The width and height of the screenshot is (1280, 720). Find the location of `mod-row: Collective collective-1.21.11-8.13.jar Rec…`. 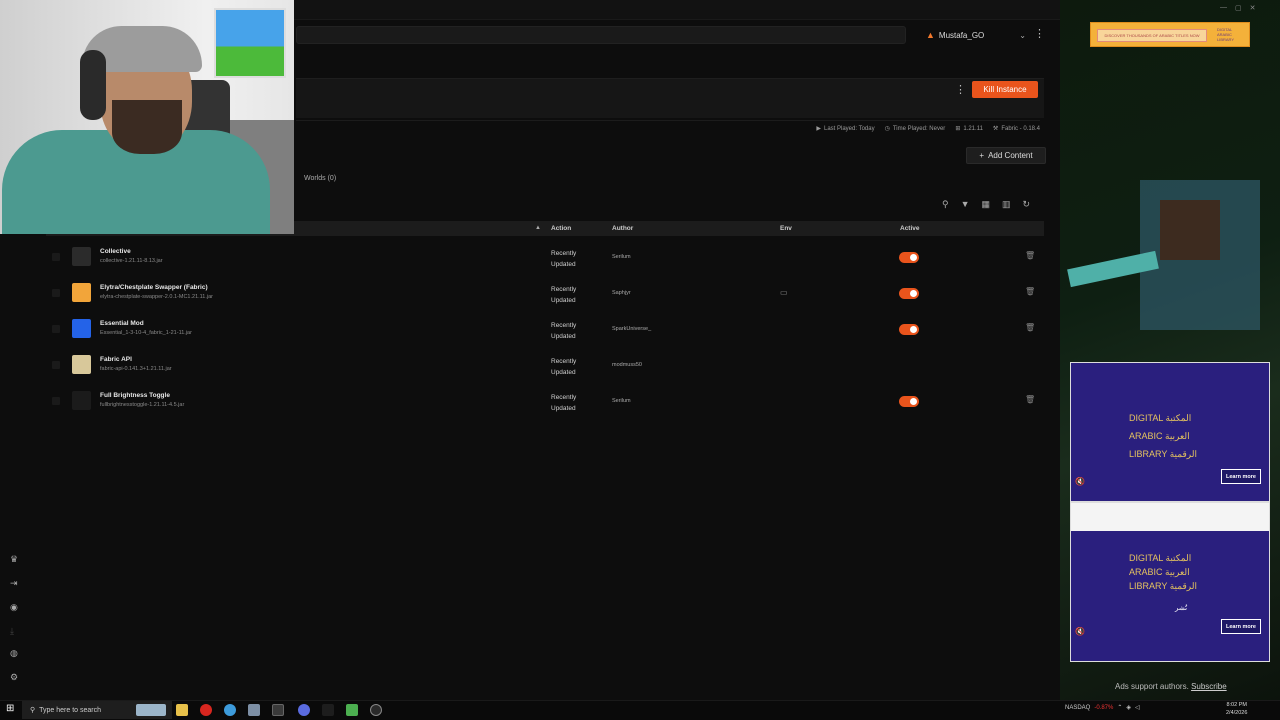

mod-row: Collective collective-1.21.11-8.13.jar Rec… is located at coordinates (545, 257).